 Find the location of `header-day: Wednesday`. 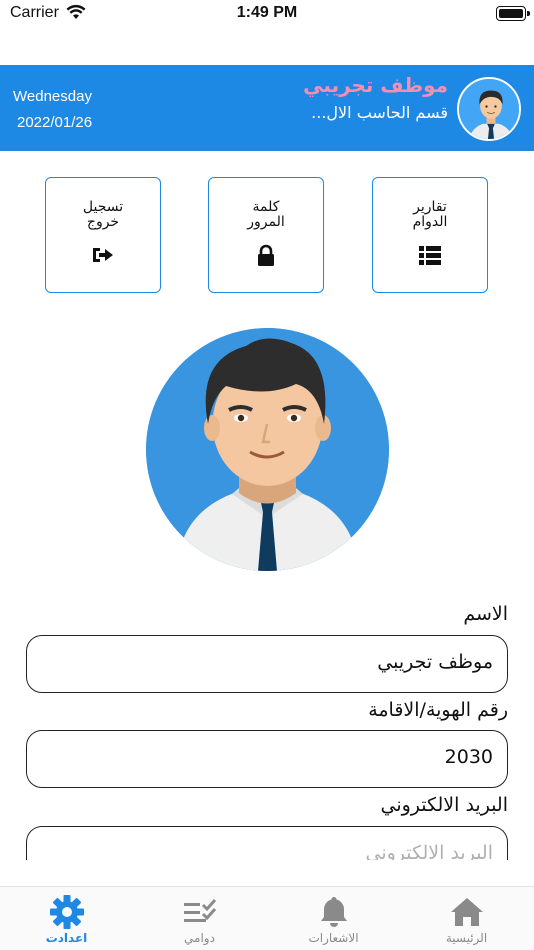

header-day: Wednesday is located at coordinates (52, 96).